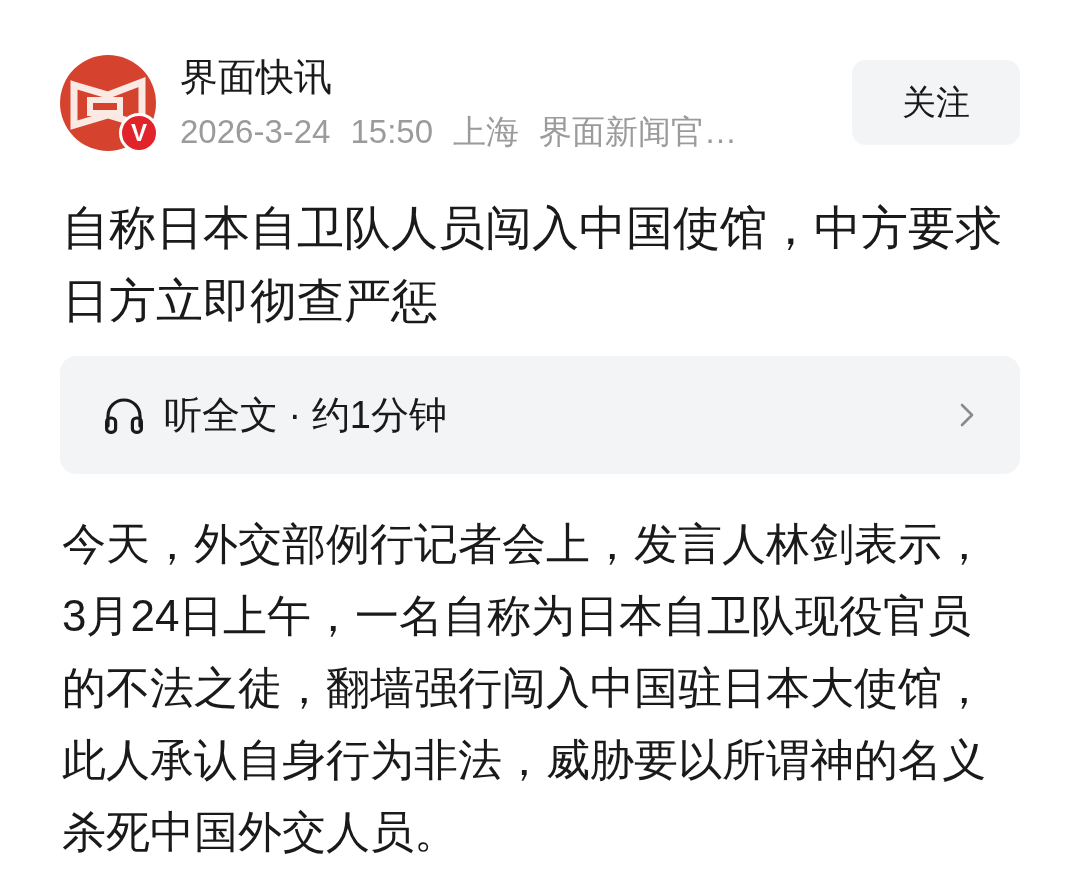  Describe the element at coordinates (486, 132) in the screenshot. I see `post-location: 上海` at that location.